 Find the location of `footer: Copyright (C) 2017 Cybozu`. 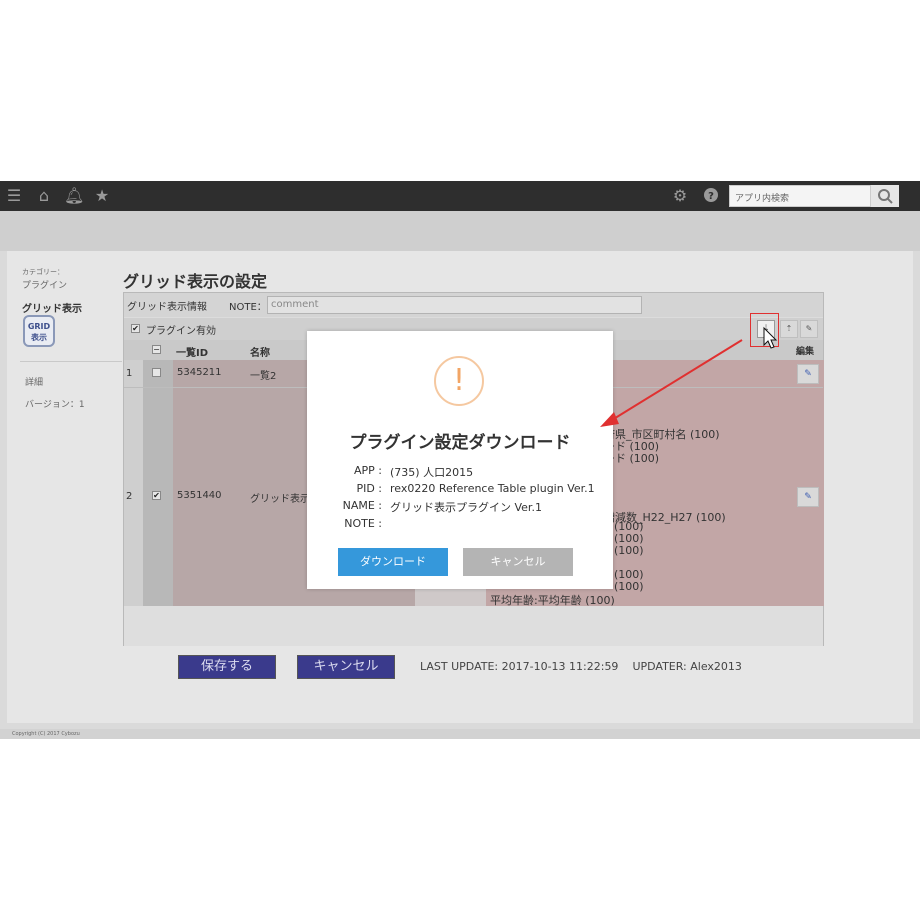

footer: Copyright (C) 2017 Cybozu is located at coordinates (460, 734).